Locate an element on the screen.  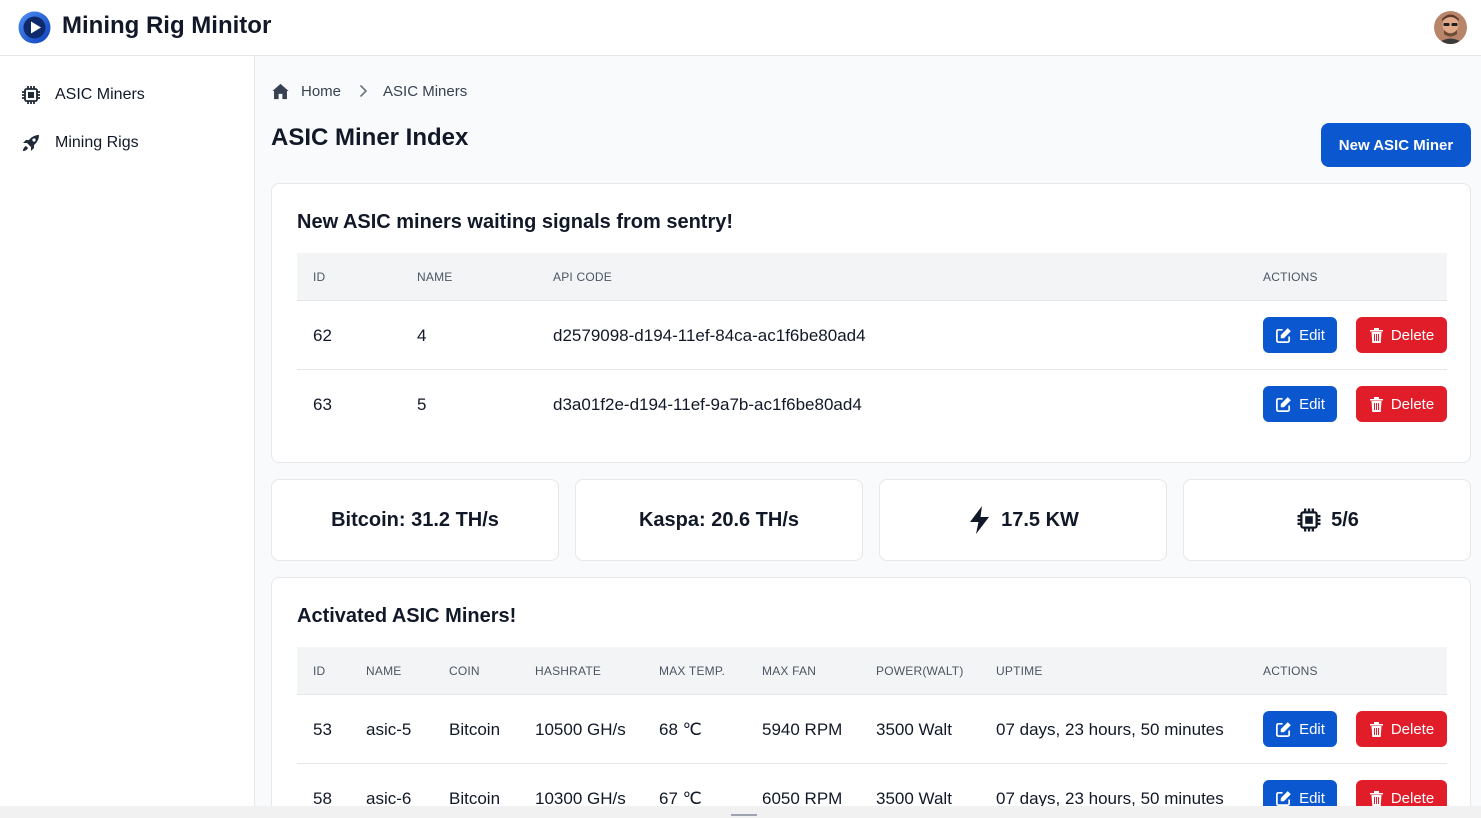
page-title: ASIC Miner Index is located at coordinates (370, 137).